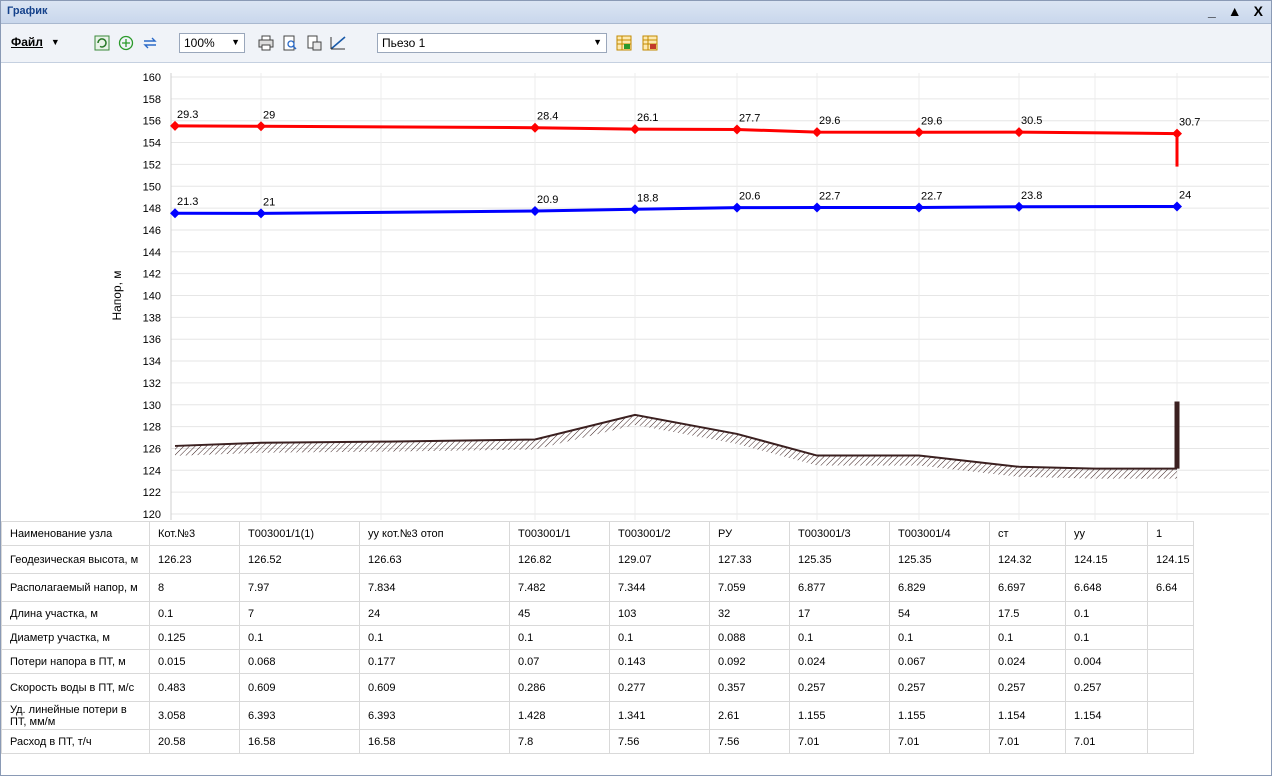 This screenshot has height=776, width=1272. Describe the element at coordinates (152, 515) in the screenshot. I see `y-tick-label: 120` at that location.